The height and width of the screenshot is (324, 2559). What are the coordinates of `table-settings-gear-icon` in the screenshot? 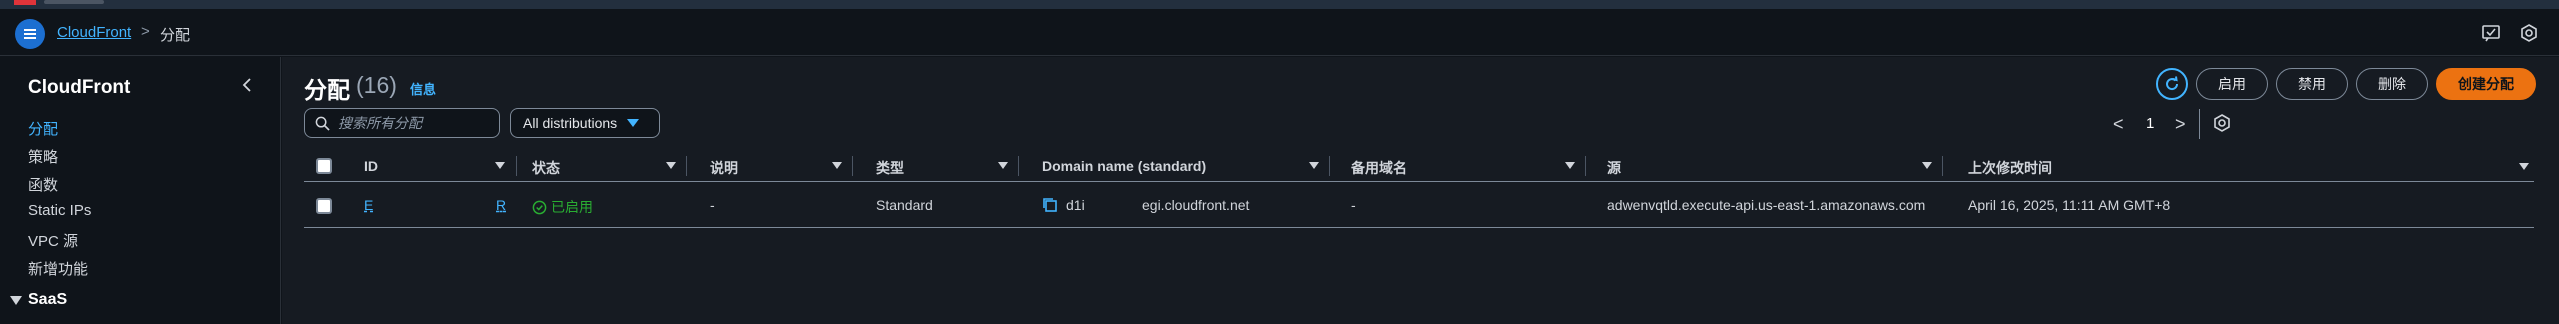 It's located at (2222, 123).